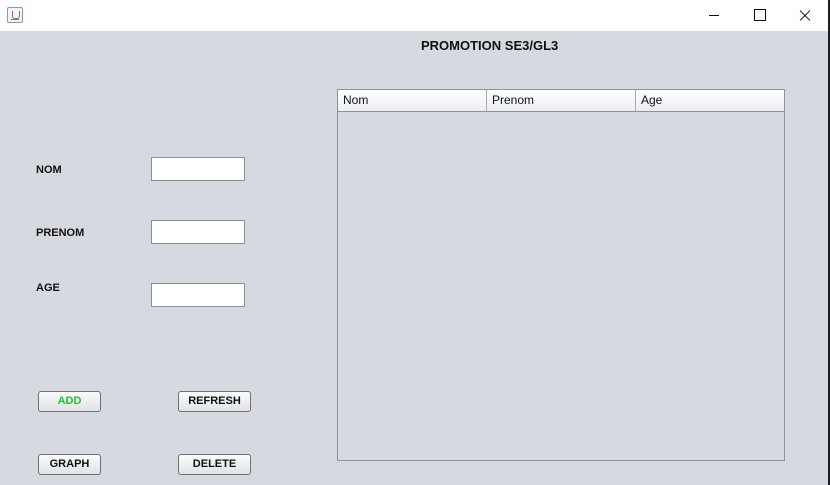 This screenshot has width=830, height=485. I want to click on java-app-icon, so click(15, 15).